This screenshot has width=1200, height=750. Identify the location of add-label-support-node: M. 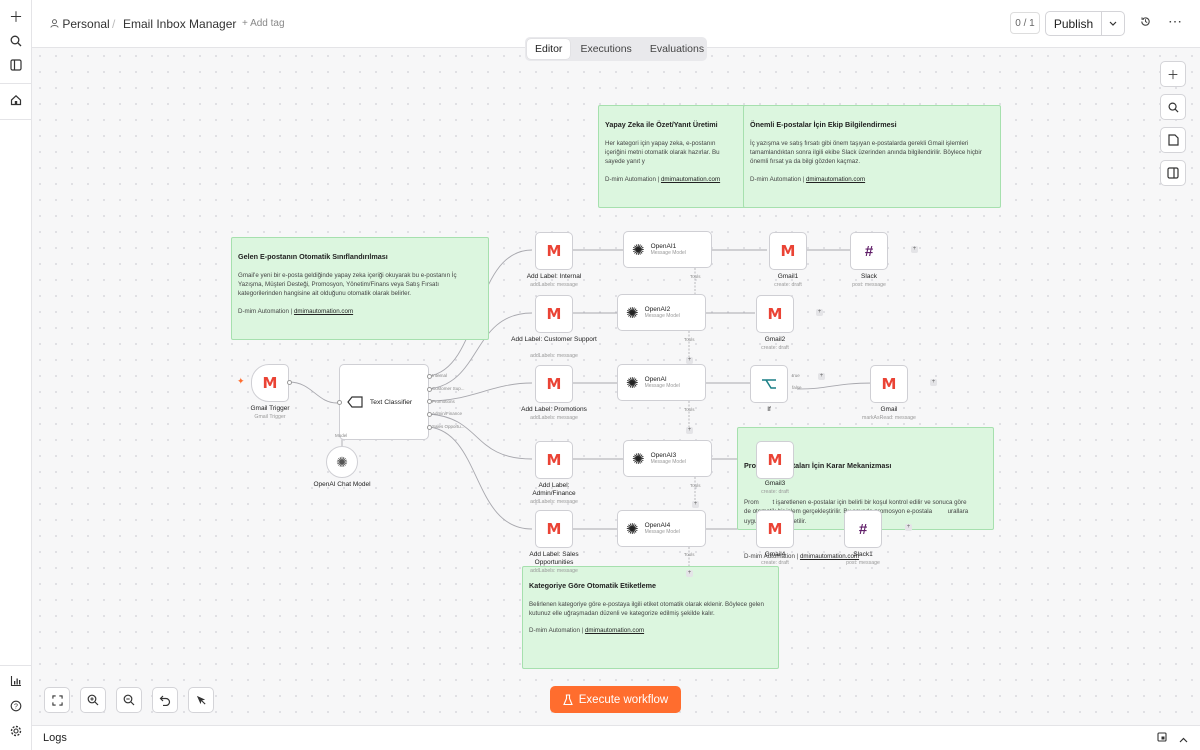
(554, 314).